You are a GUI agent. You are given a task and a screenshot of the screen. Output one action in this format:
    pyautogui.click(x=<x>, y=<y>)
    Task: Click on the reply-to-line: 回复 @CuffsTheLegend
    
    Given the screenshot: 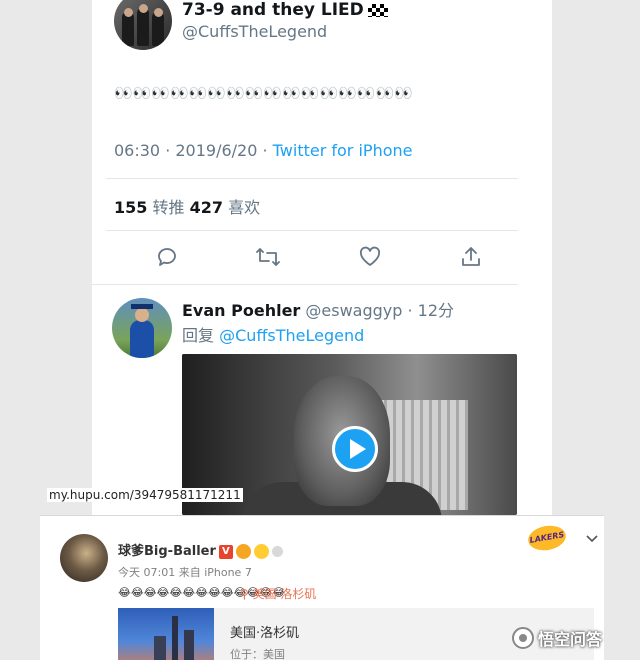 What is the action you would take?
    pyautogui.click(x=273, y=334)
    